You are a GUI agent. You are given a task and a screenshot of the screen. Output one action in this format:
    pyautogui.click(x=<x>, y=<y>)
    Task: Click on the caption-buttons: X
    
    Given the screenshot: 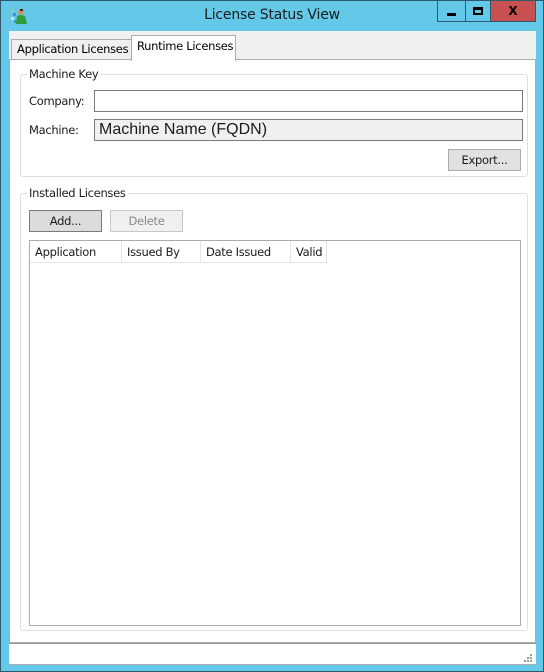 What is the action you would take?
    pyautogui.click(x=486, y=12)
    